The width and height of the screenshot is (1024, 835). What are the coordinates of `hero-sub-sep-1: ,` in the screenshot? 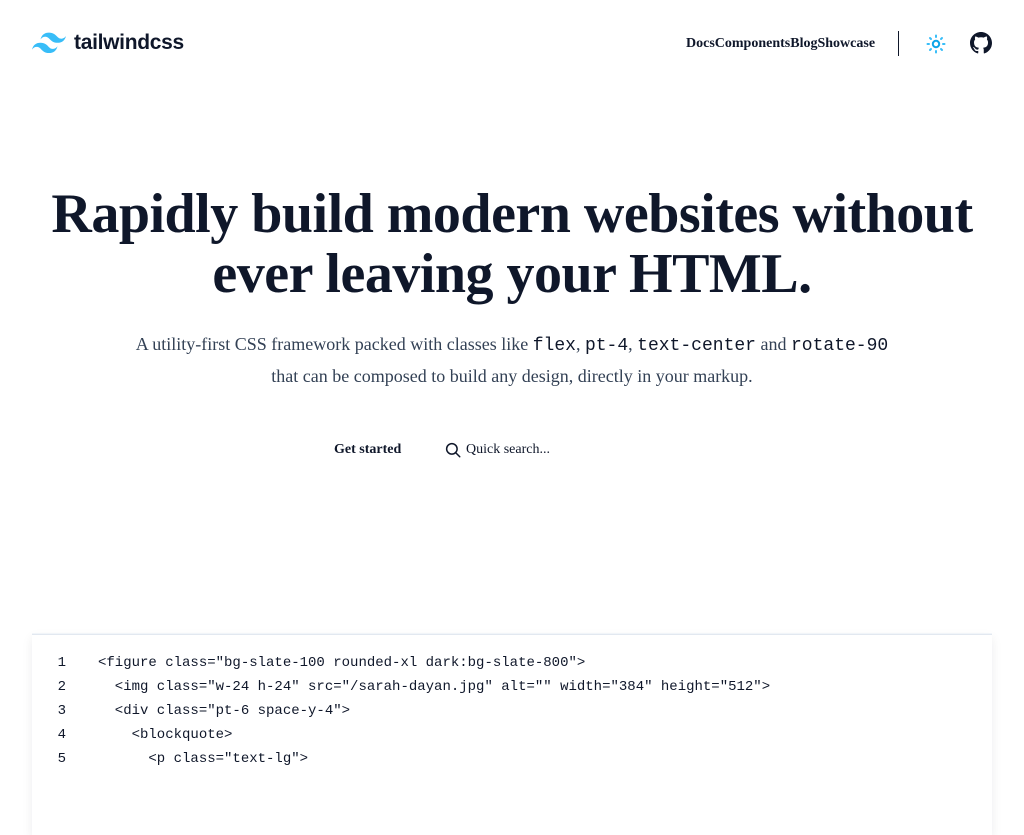 It's located at (580, 344).